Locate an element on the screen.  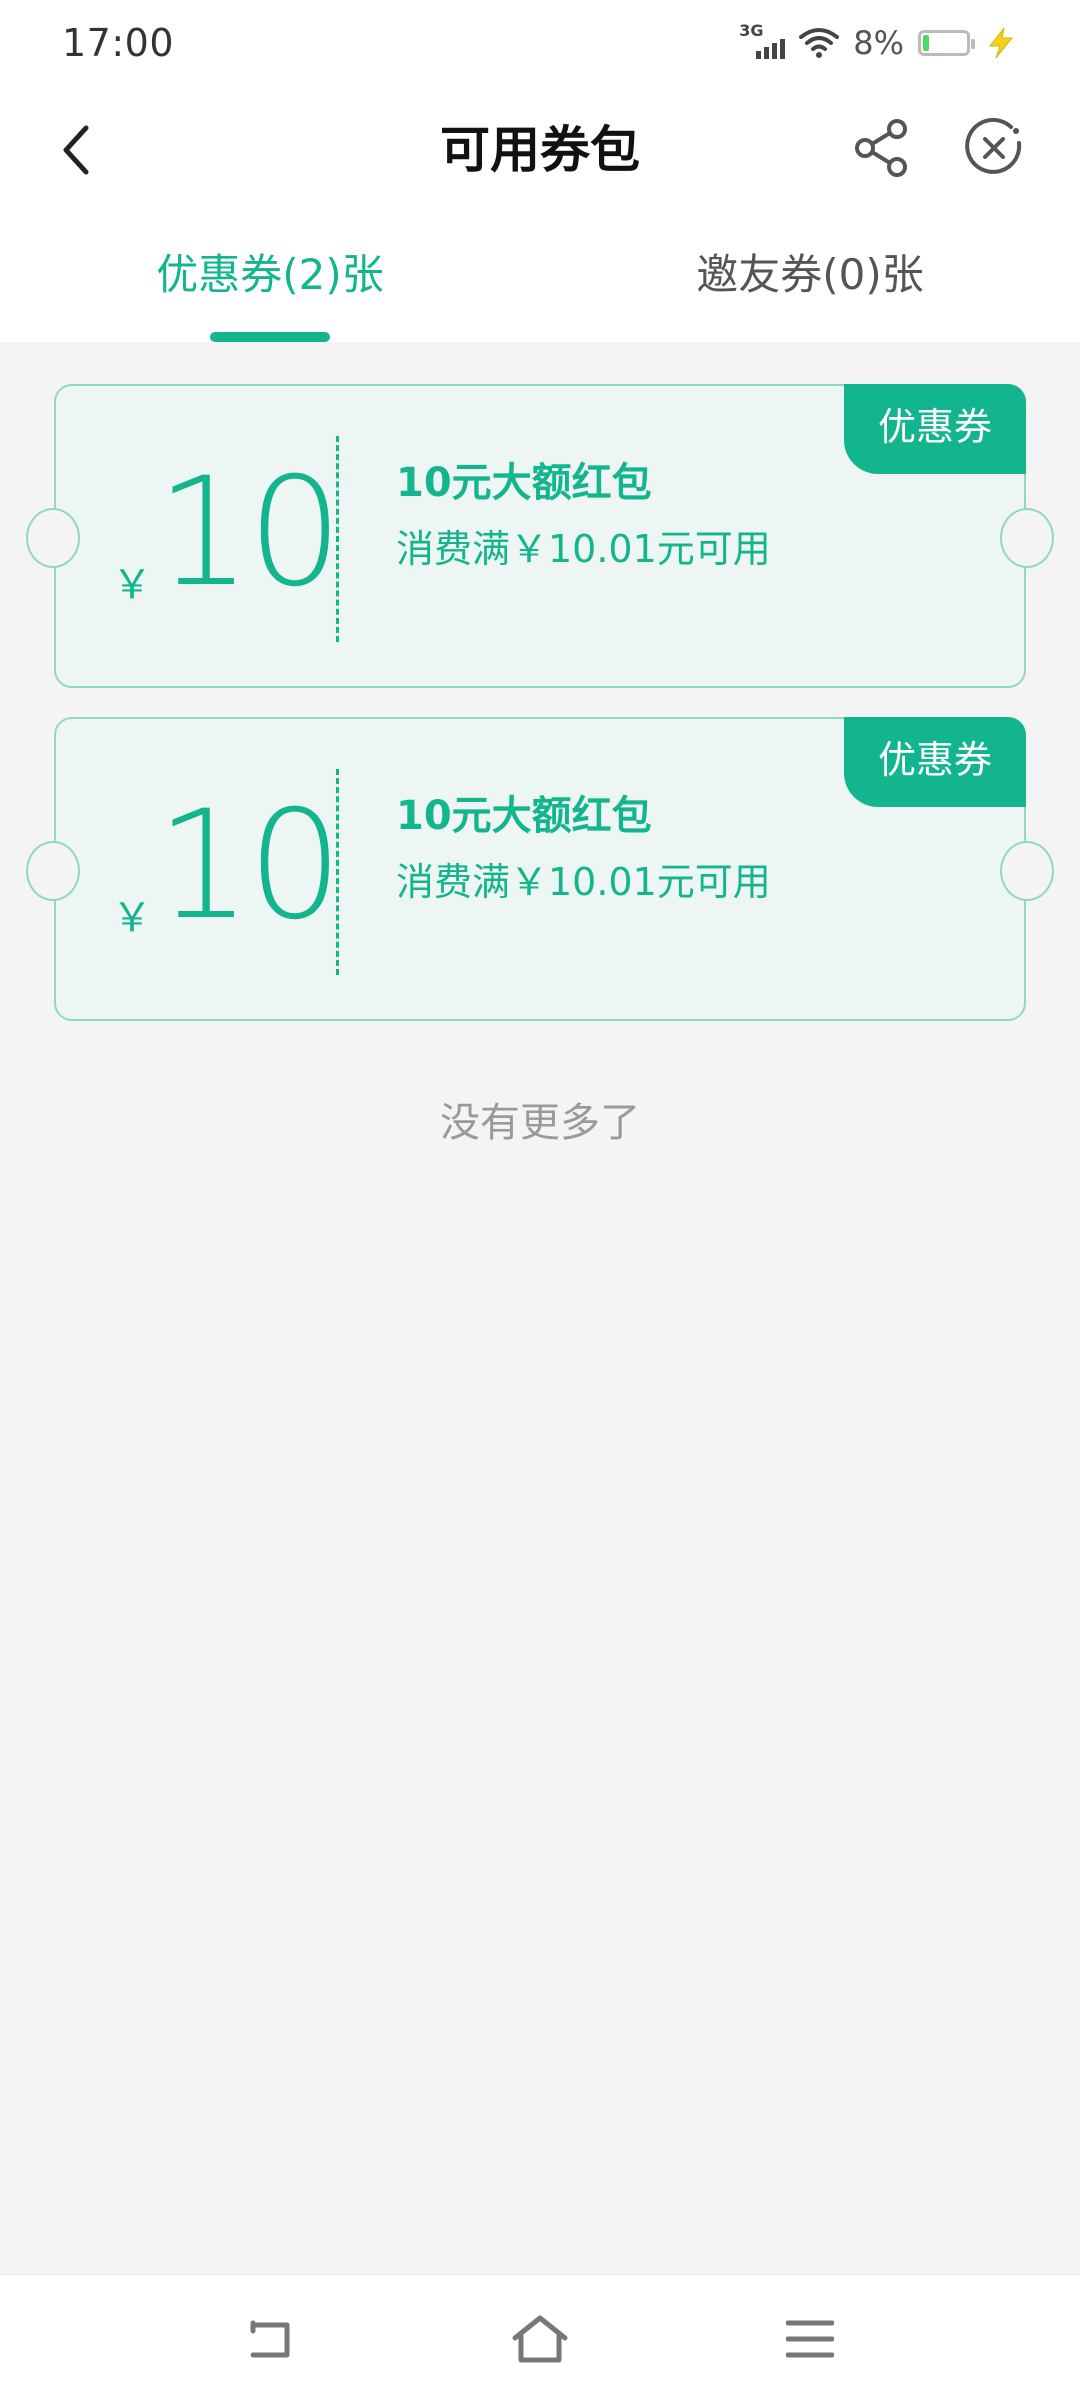
no-more-text: 没有更多了 is located at coordinates (540, 1123).